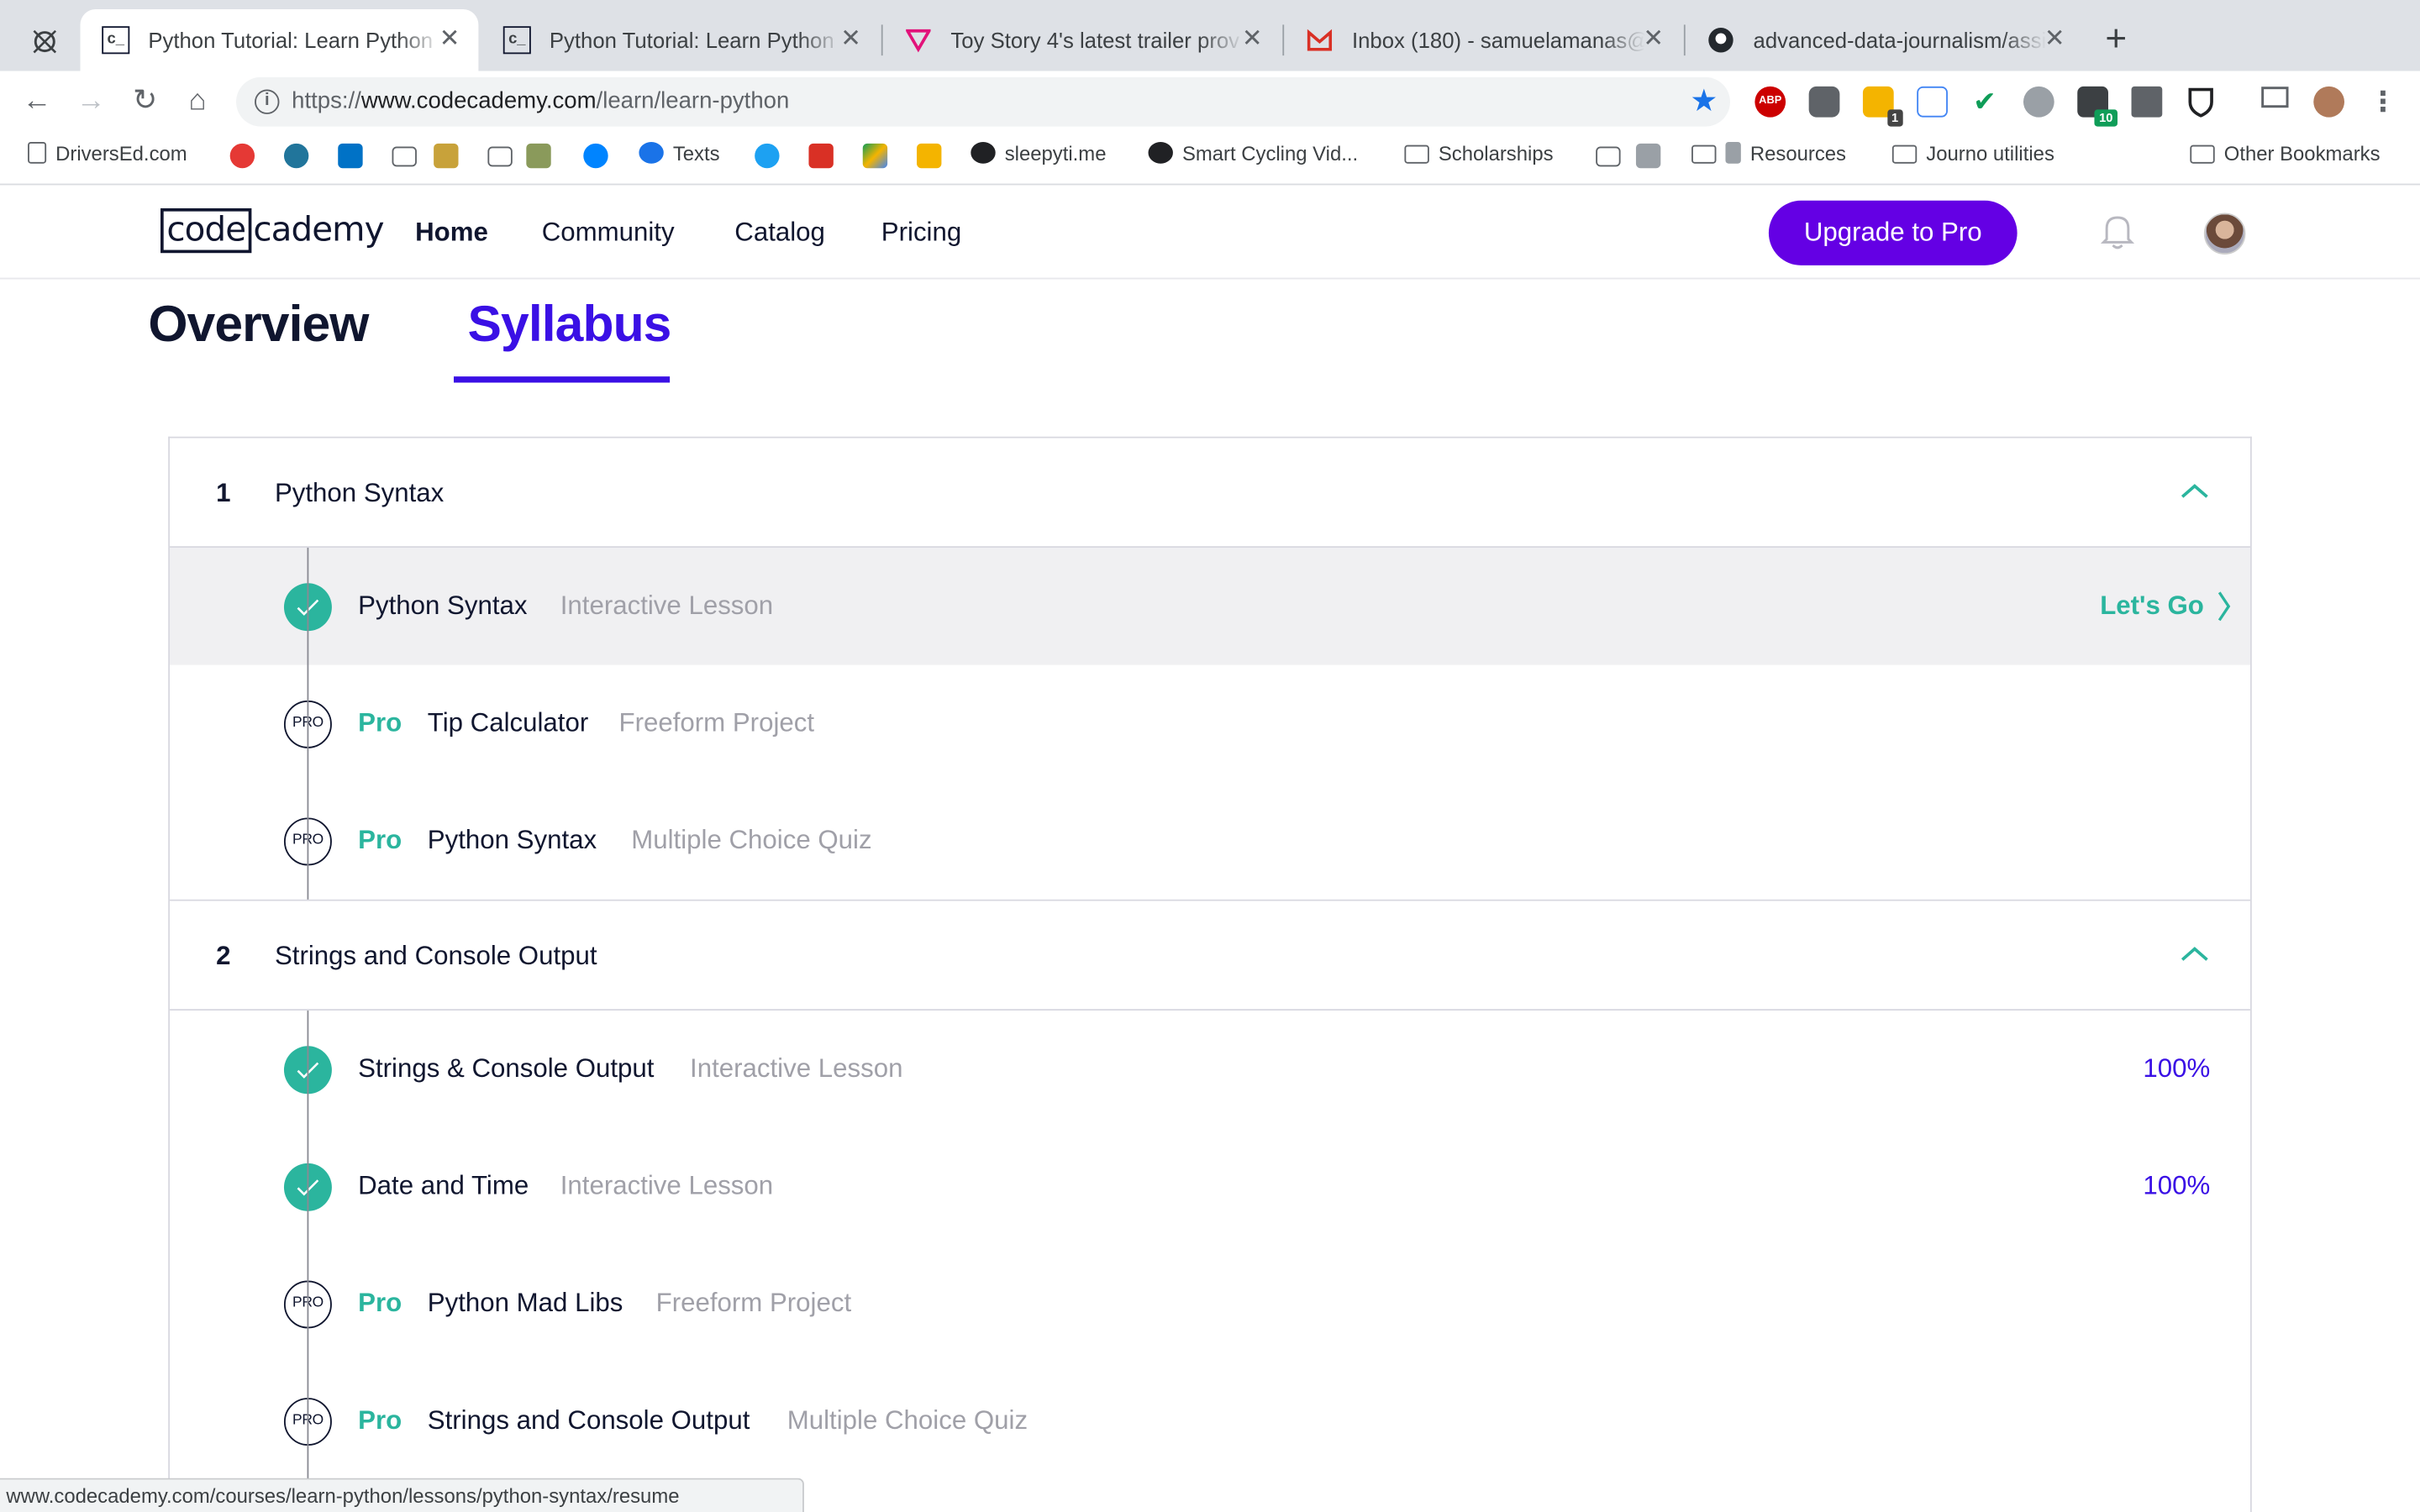 The image size is (2420, 1512). What do you see at coordinates (2117, 231) in the screenshot?
I see `notification-bell-icon` at bounding box center [2117, 231].